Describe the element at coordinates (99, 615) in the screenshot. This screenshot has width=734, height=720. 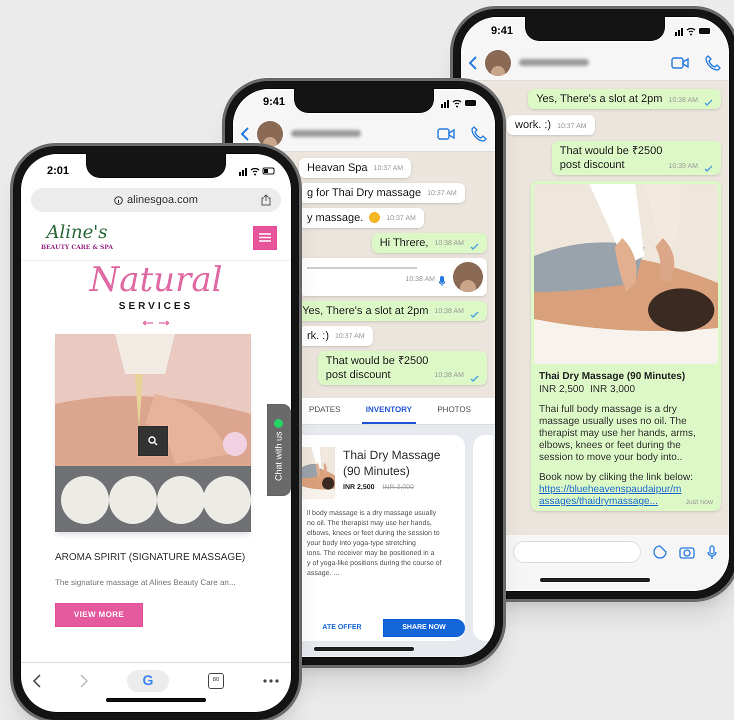
I see `view-more-button: VIEW MORE` at that location.